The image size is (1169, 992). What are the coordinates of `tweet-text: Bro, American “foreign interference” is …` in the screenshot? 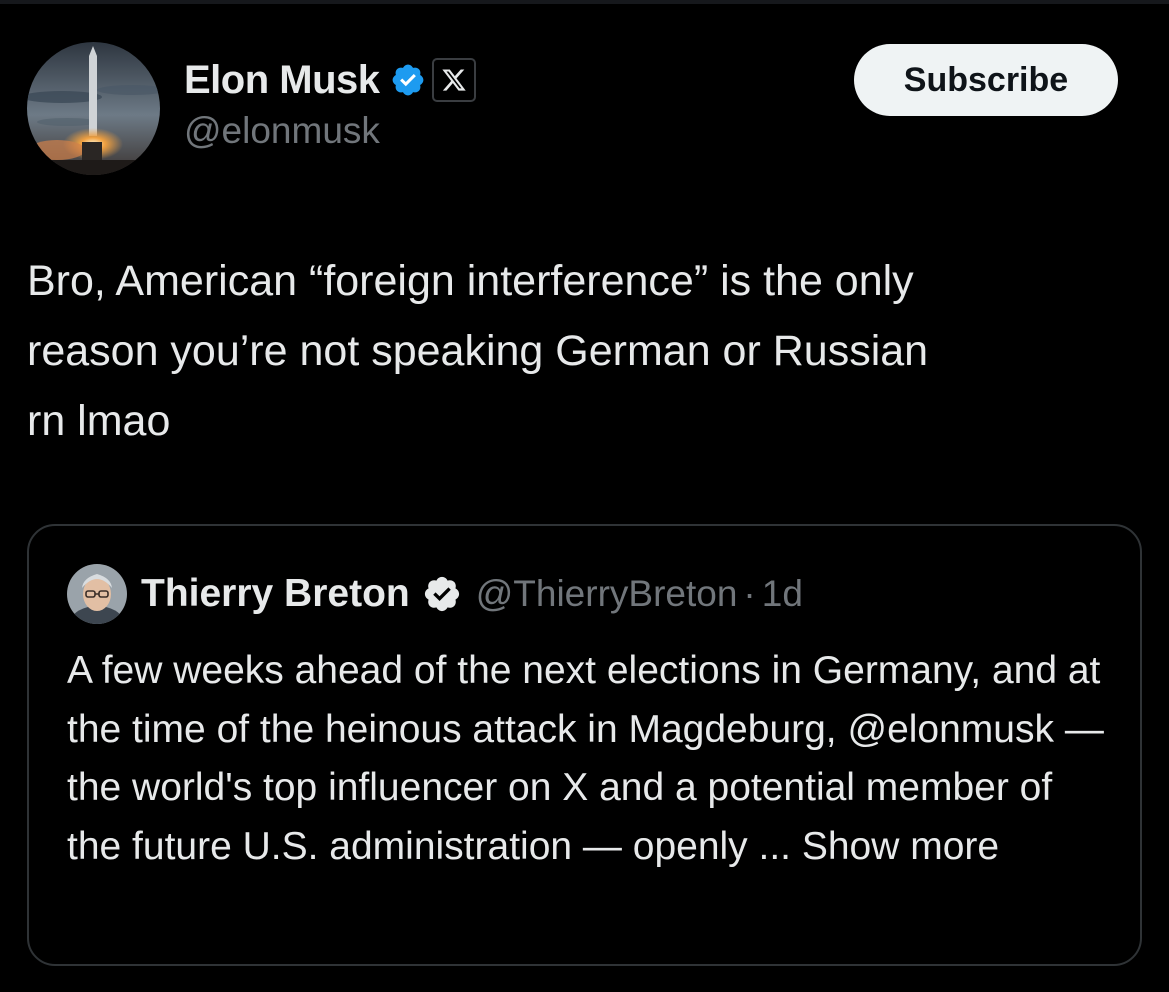 It's located at (478, 351).